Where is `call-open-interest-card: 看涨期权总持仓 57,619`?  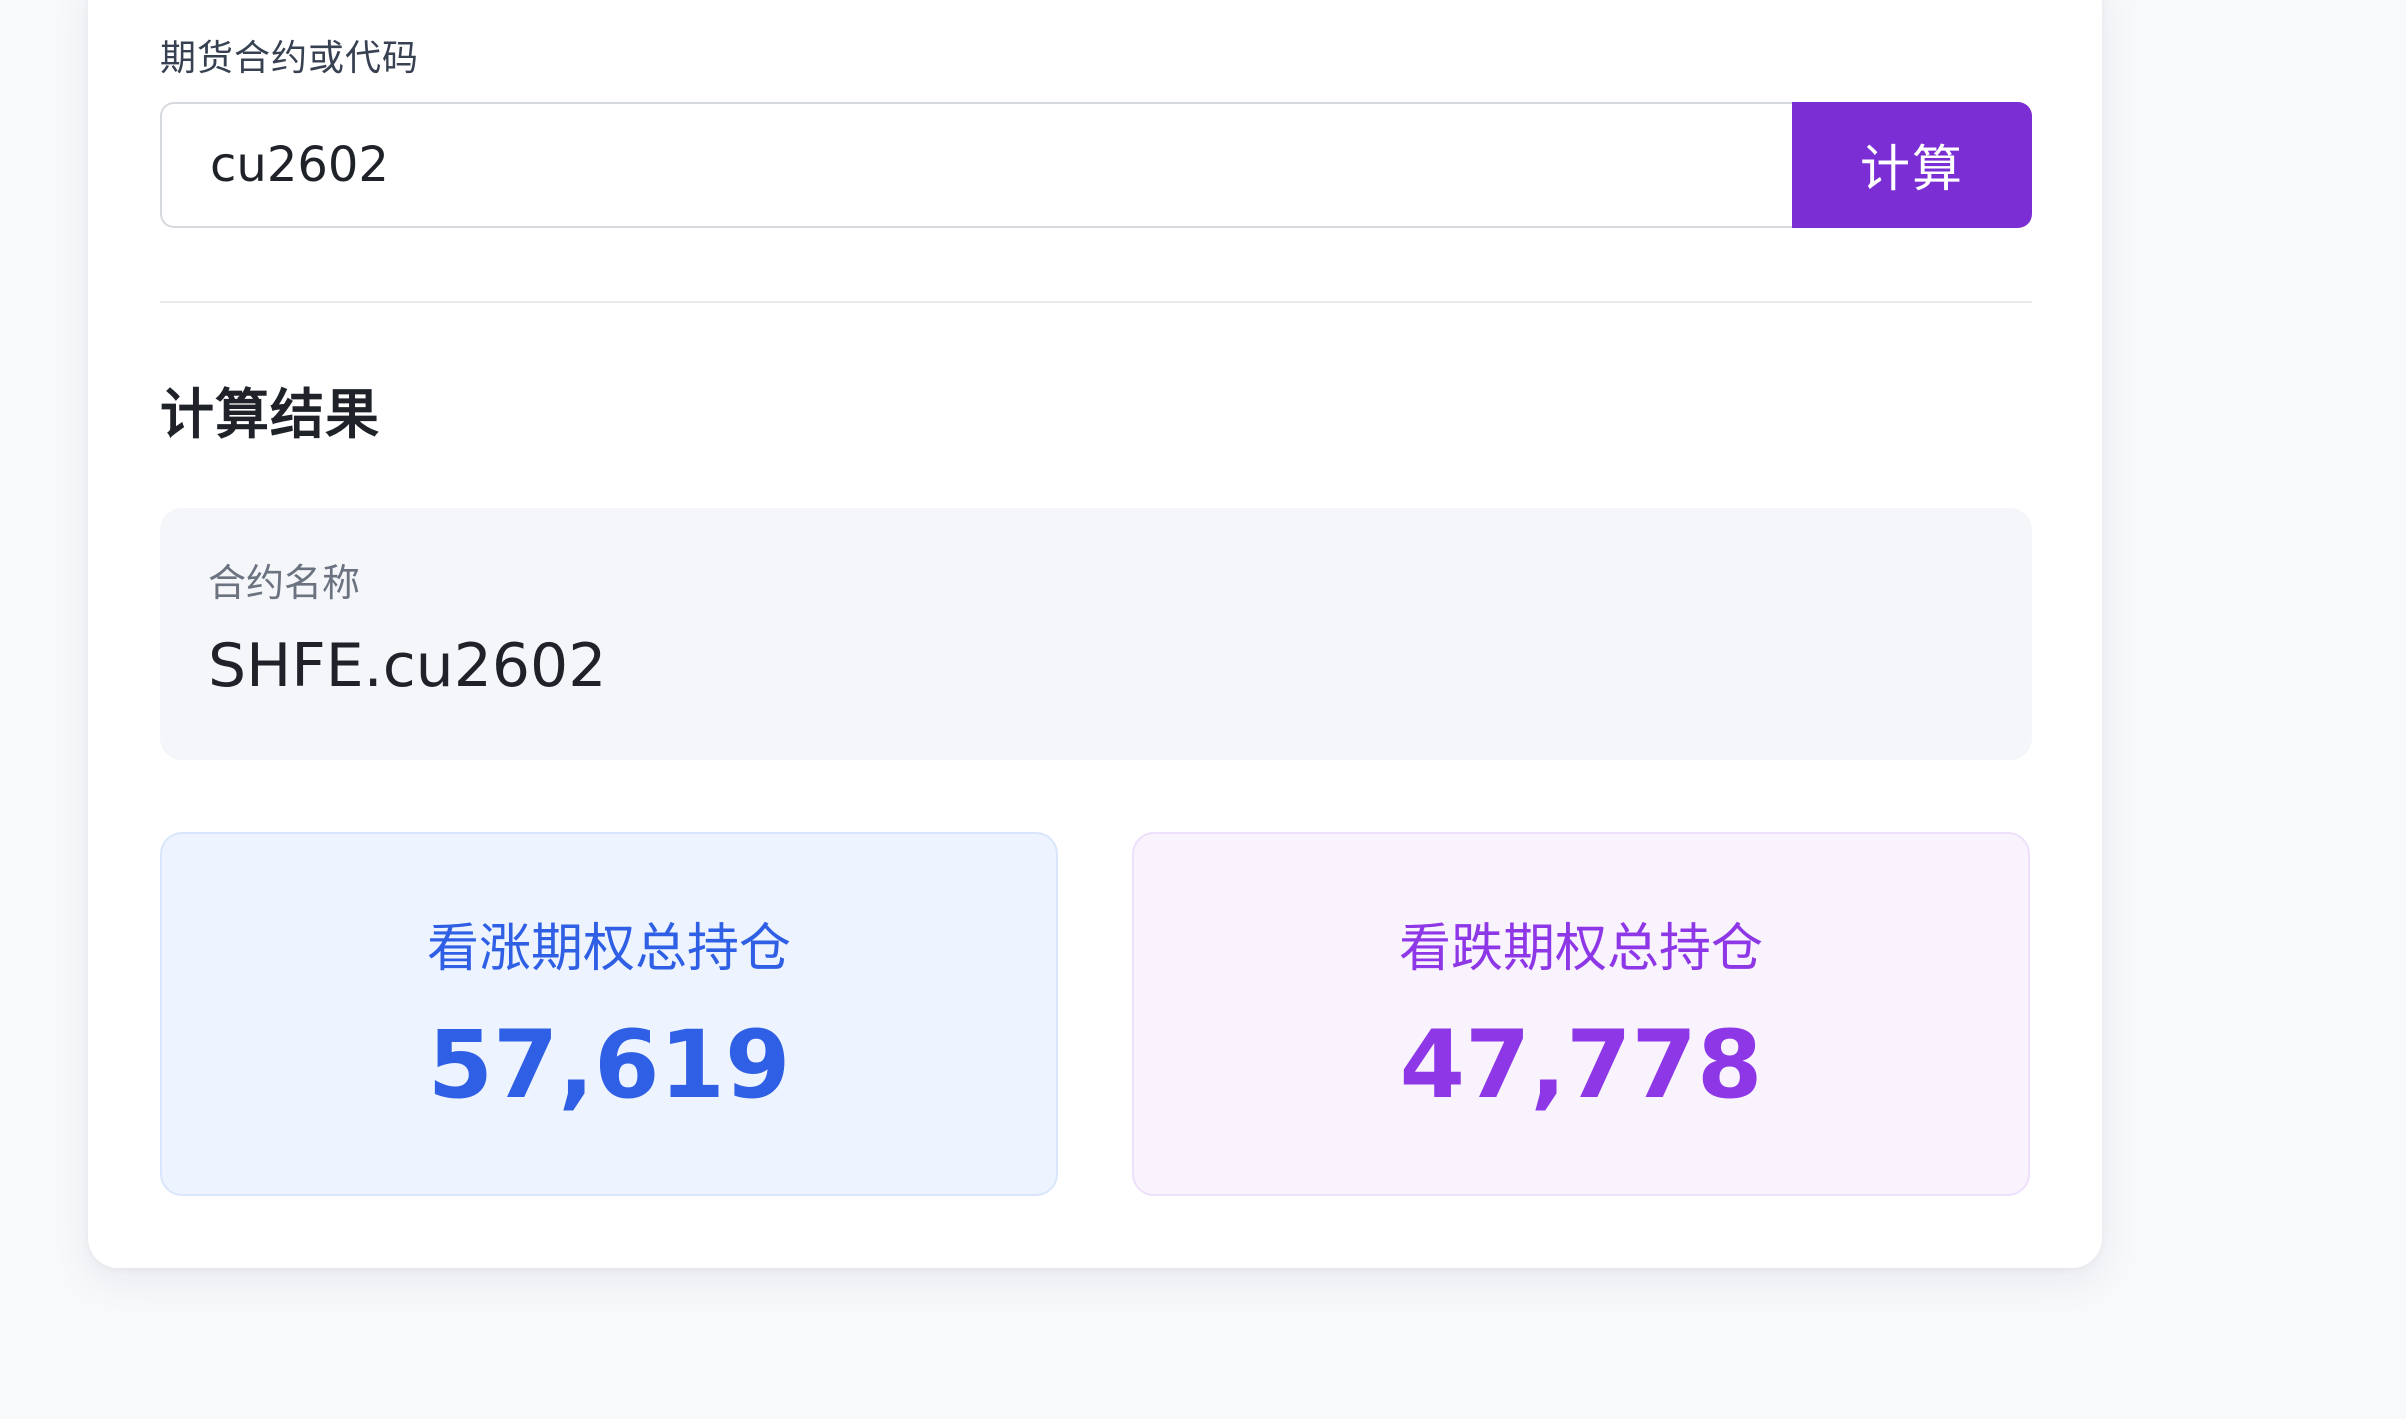
call-open-interest-card: 看涨期权总持仓 57,619 is located at coordinates (609, 1014).